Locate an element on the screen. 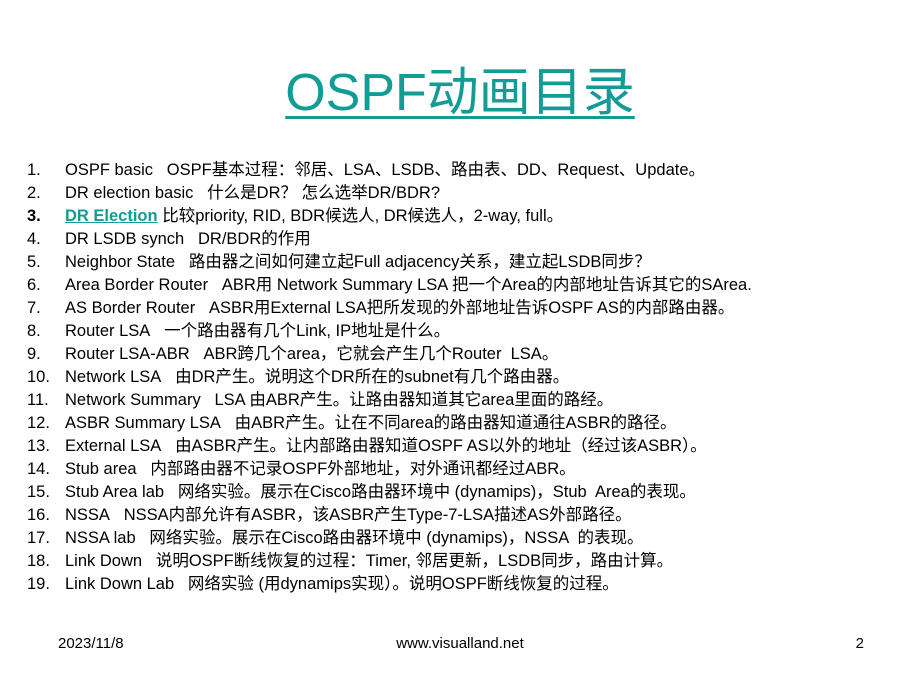 This screenshot has width=920, height=690. item-description: 说明OSPF断线恢复的过程：Timer, 邻居更新，LSDB同步，路由计算。 is located at coordinates (414, 561).